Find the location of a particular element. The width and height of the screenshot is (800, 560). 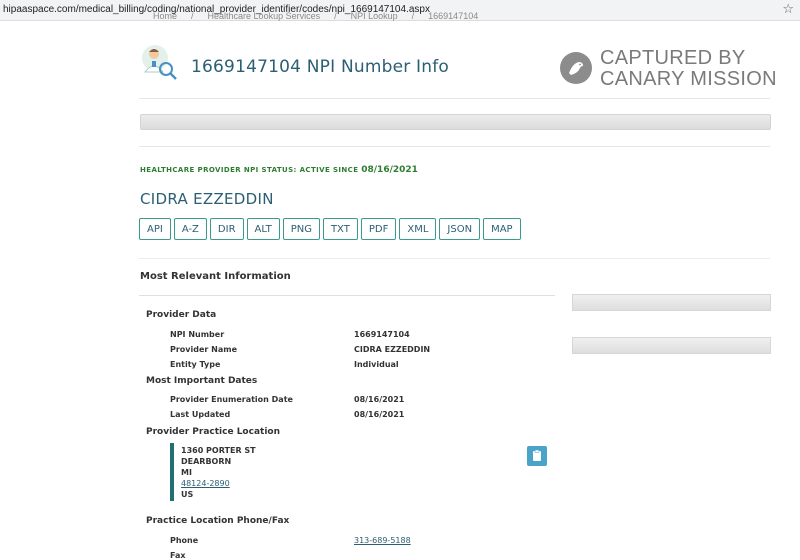

a-z-button: A-Z is located at coordinates (190, 229).